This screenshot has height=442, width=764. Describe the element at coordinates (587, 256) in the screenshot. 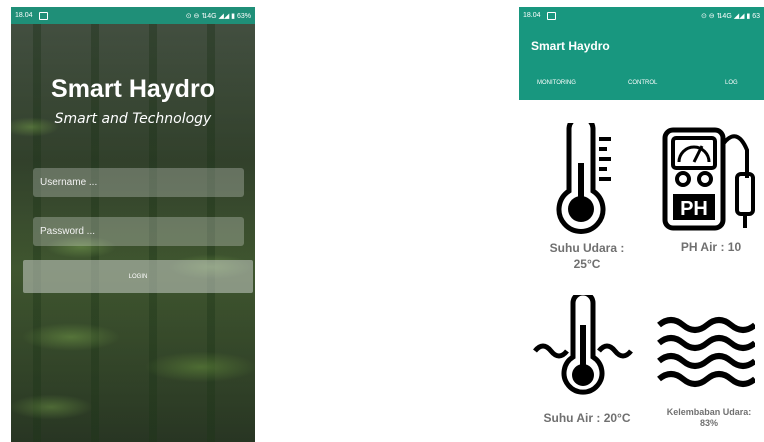

I see `air-temperature-label: Suhu Udara : 25°C` at that location.